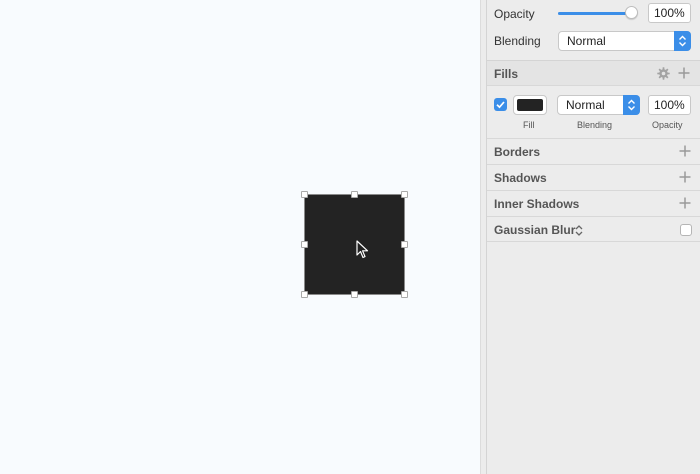 The width and height of the screenshot is (700, 474). Describe the element at coordinates (624, 41) in the screenshot. I see `blending-select: Normal` at that location.